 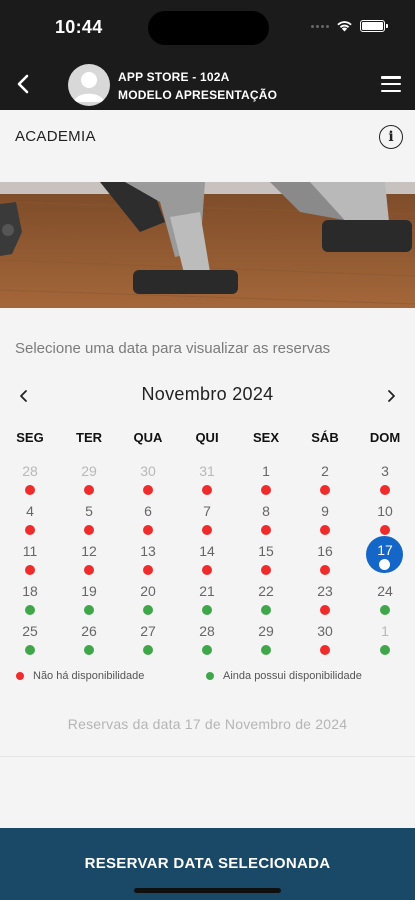 What do you see at coordinates (385, 511) in the screenshot?
I see `day-number: 10` at bounding box center [385, 511].